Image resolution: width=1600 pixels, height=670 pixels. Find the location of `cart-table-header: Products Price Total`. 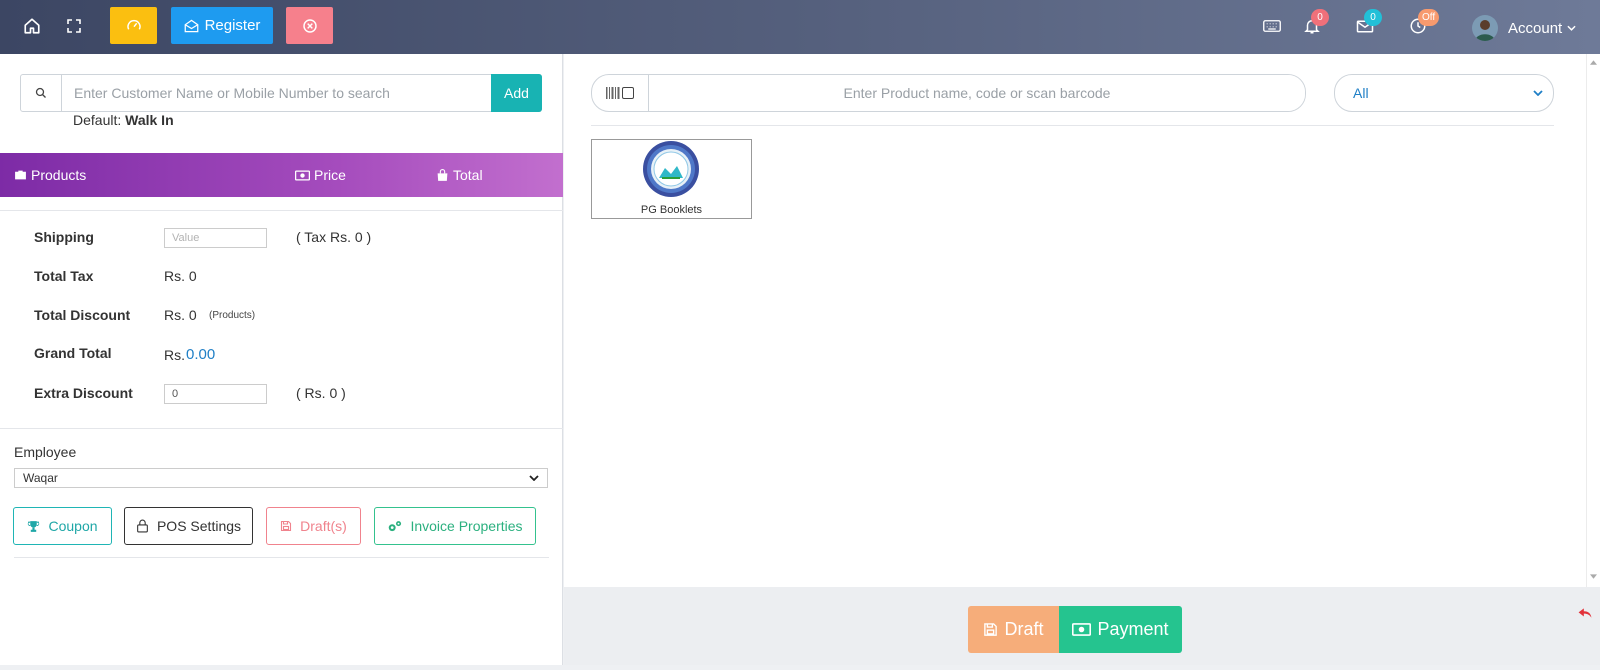

cart-table-header: Products Price Total is located at coordinates (281, 175).